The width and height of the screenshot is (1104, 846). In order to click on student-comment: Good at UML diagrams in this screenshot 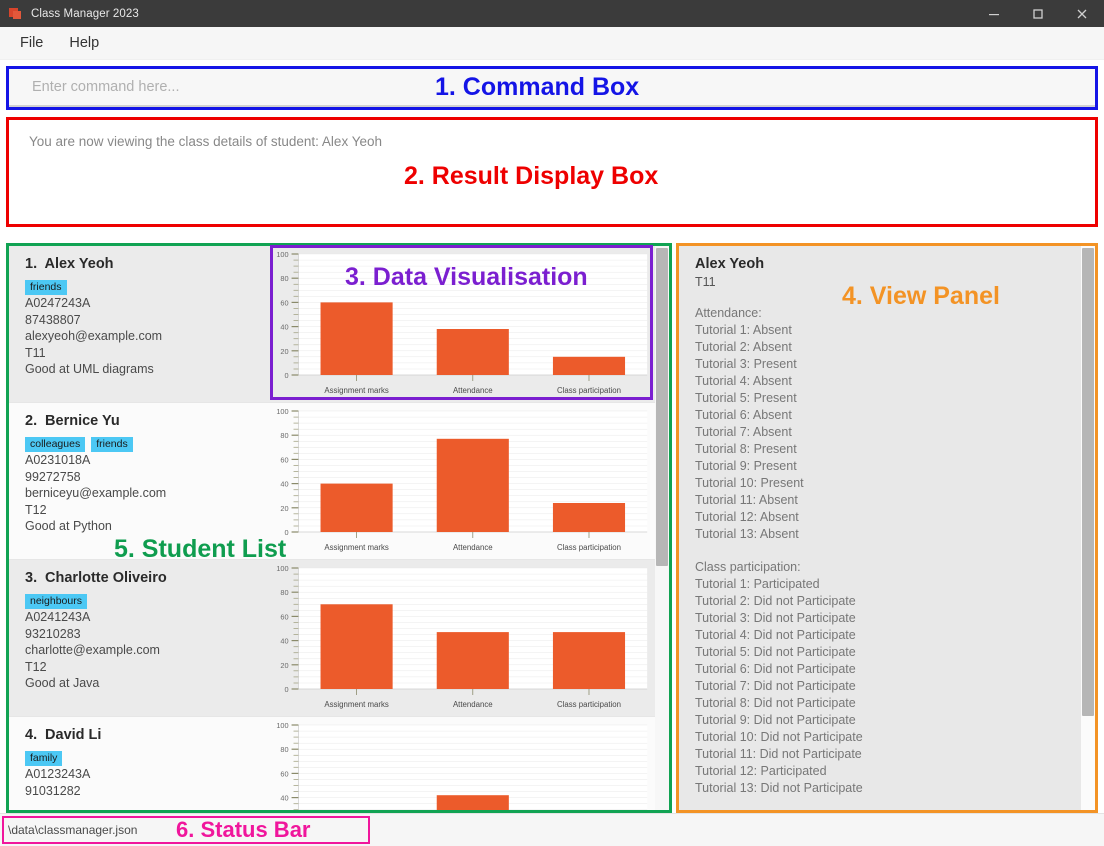, I will do `click(89, 369)`.